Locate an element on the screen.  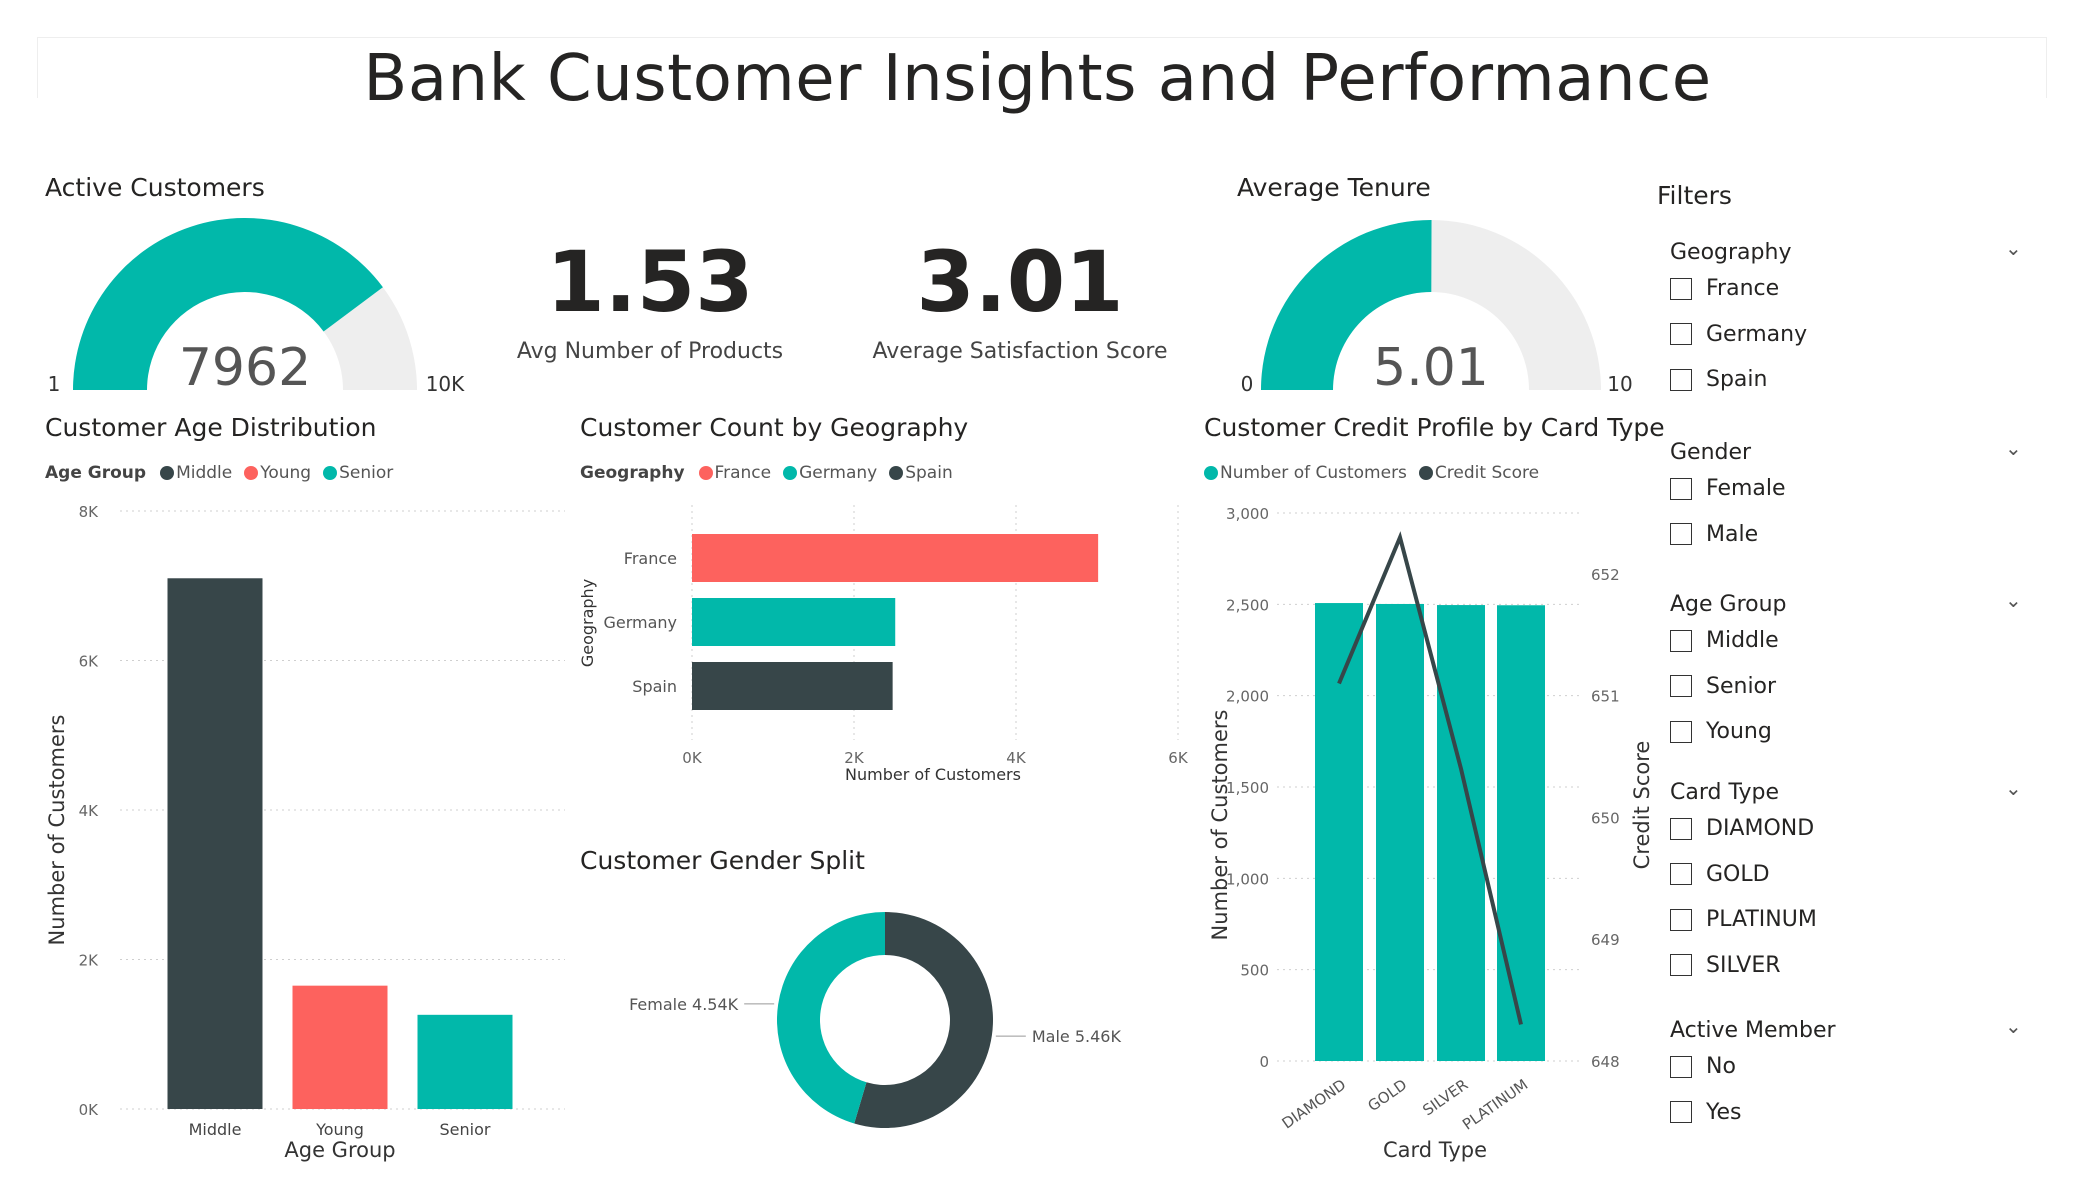
x-tick-label: PLATINUM is located at coordinates (1495, 1105).